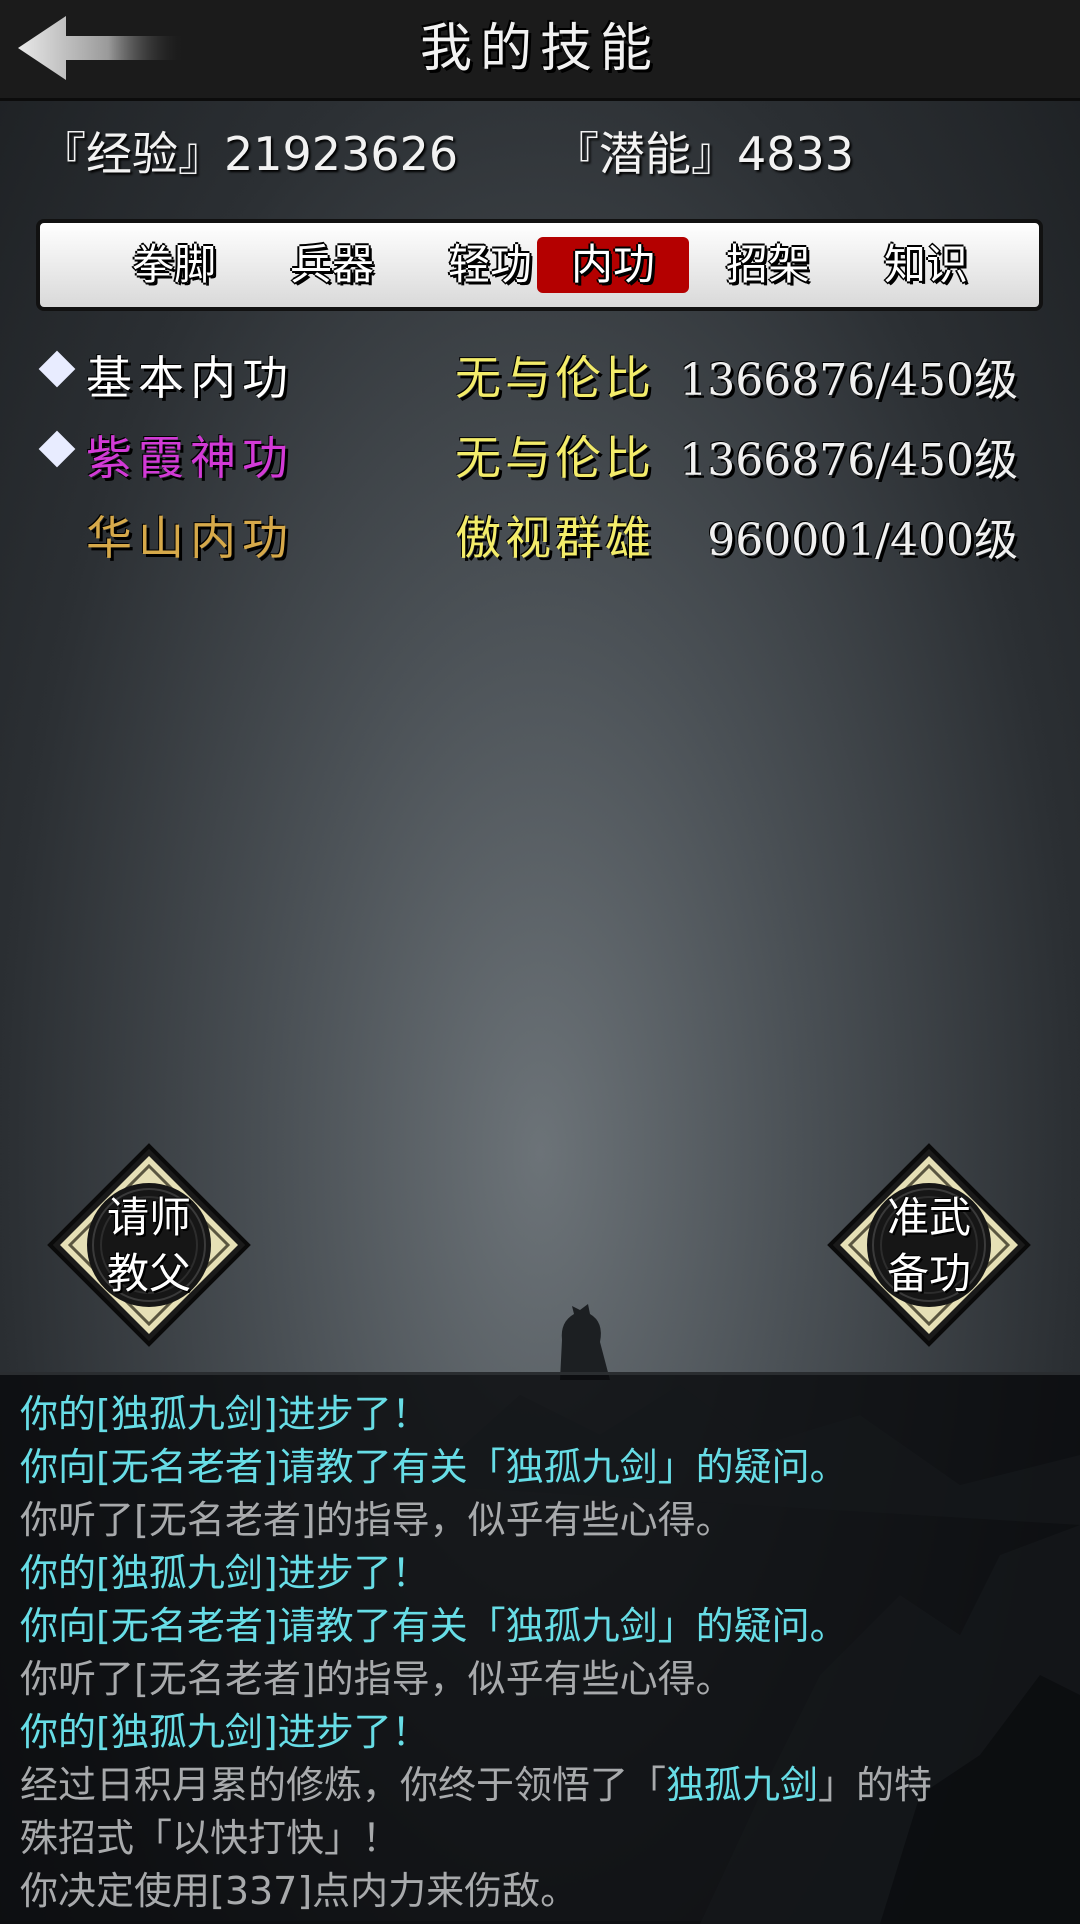 This screenshot has height=1924, width=1080. Describe the element at coordinates (210, 1838) in the screenshot. I see `log-line: 殊招式「以快打快」！` at that location.